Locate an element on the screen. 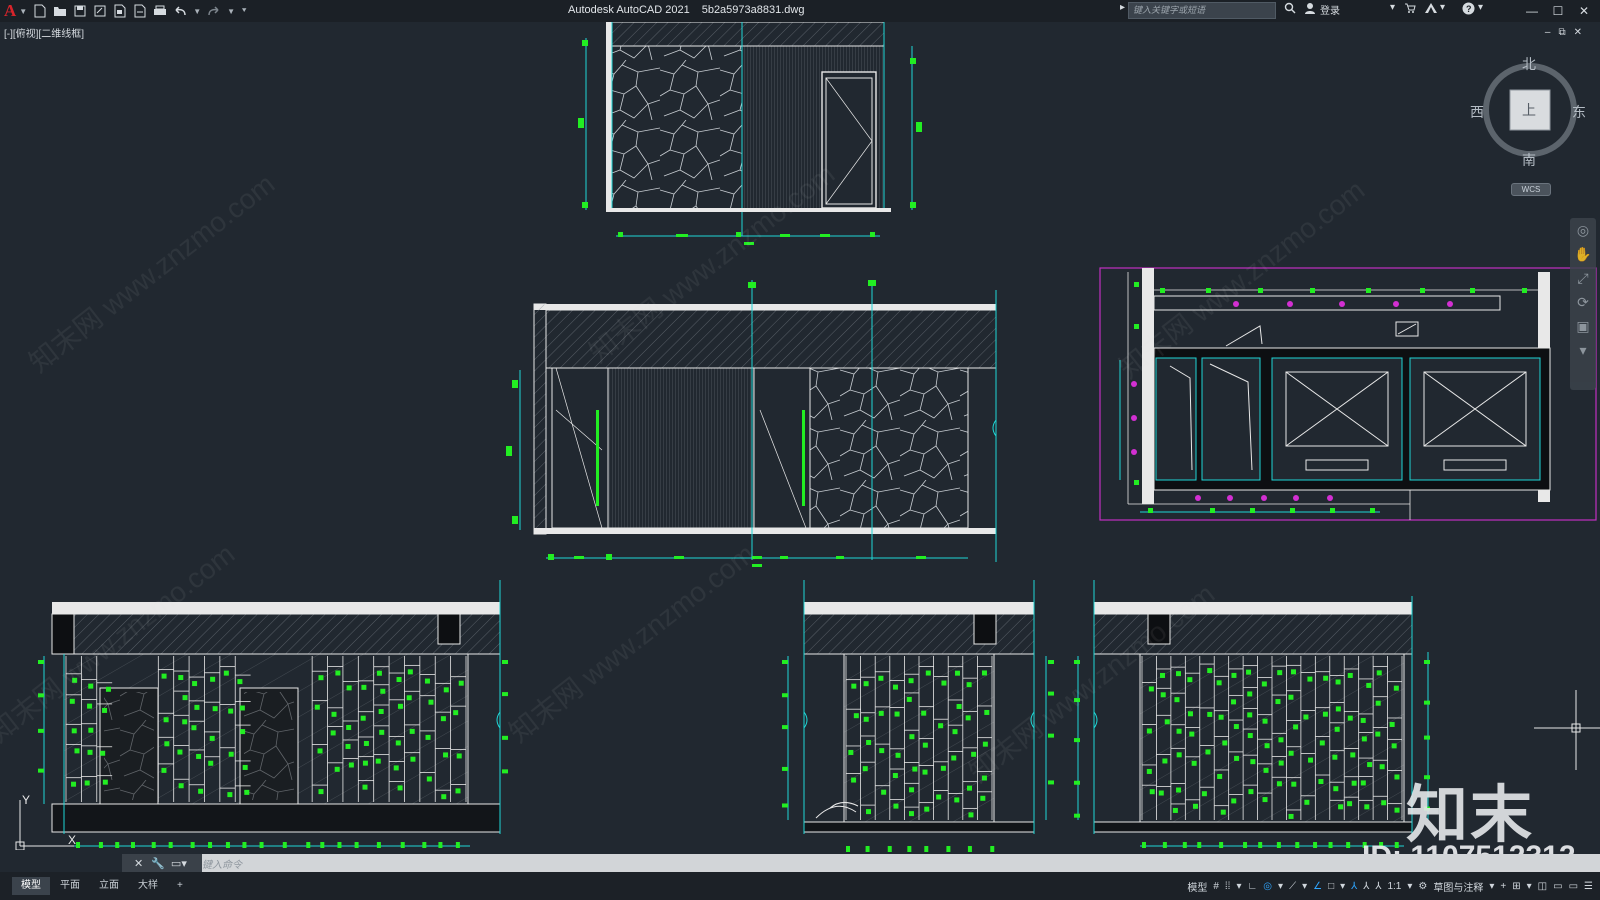 The image size is (1600, 900). units-icon: ⊞ is located at coordinates (1516, 886).